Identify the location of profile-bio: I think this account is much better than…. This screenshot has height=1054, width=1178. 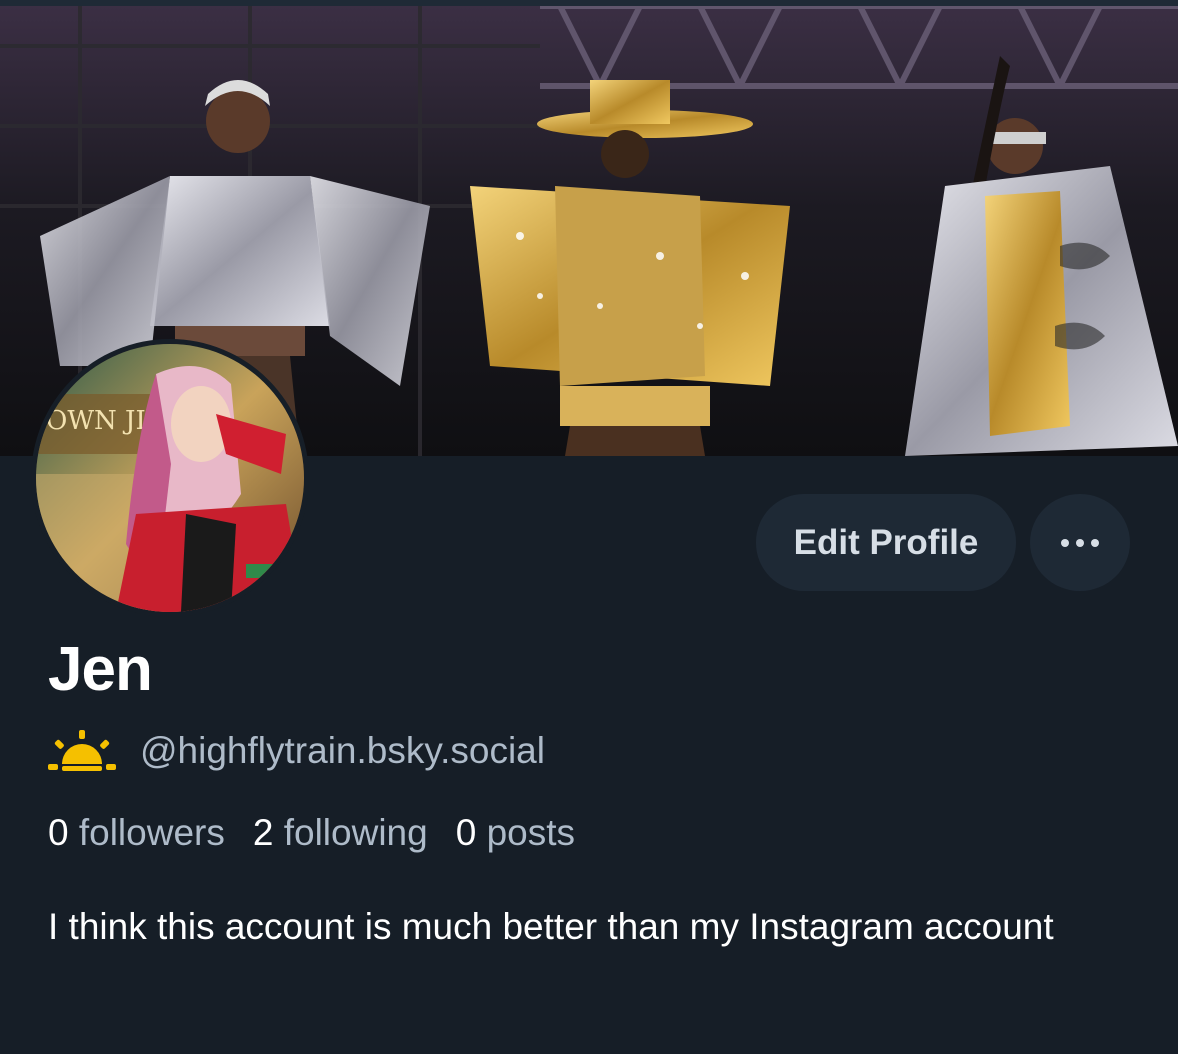
(551, 926).